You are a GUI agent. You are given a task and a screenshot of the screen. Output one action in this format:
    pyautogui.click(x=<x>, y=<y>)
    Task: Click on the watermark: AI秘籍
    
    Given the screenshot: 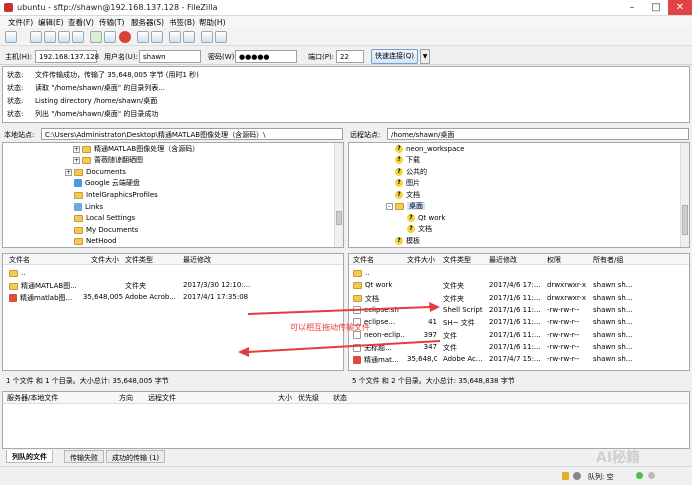 What is the action you would take?
    pyautogui.click(x=618, y=458)
    